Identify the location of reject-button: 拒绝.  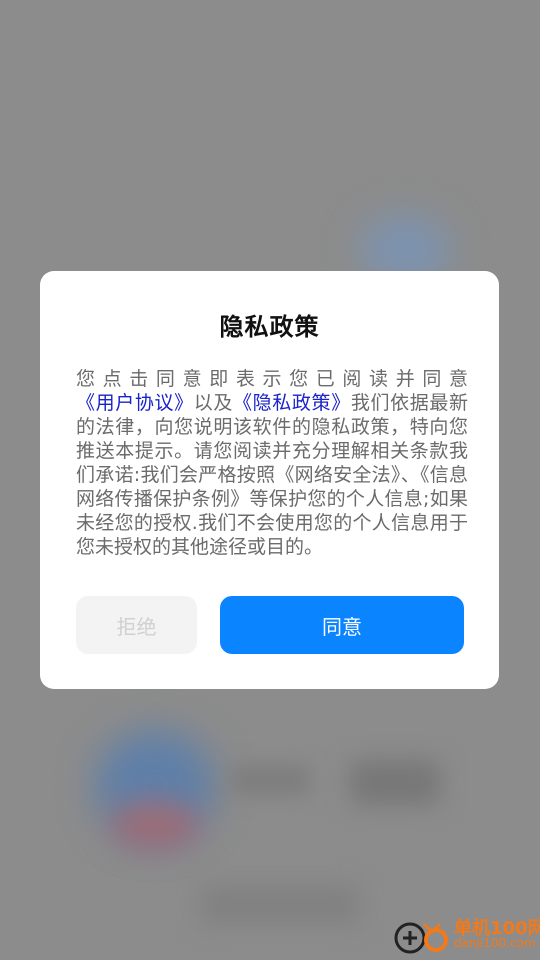
(136, 625).